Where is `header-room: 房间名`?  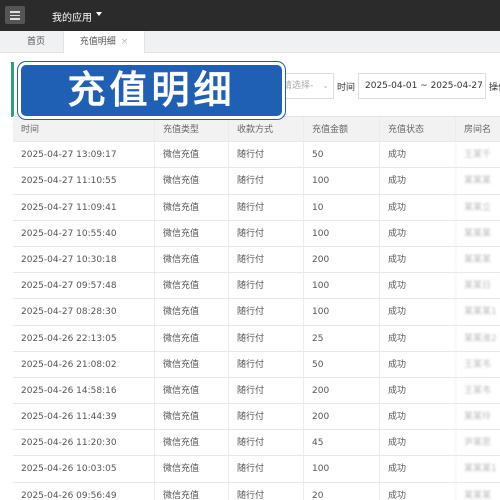 header-room: 房间名 is located at coordinates (477, 129).